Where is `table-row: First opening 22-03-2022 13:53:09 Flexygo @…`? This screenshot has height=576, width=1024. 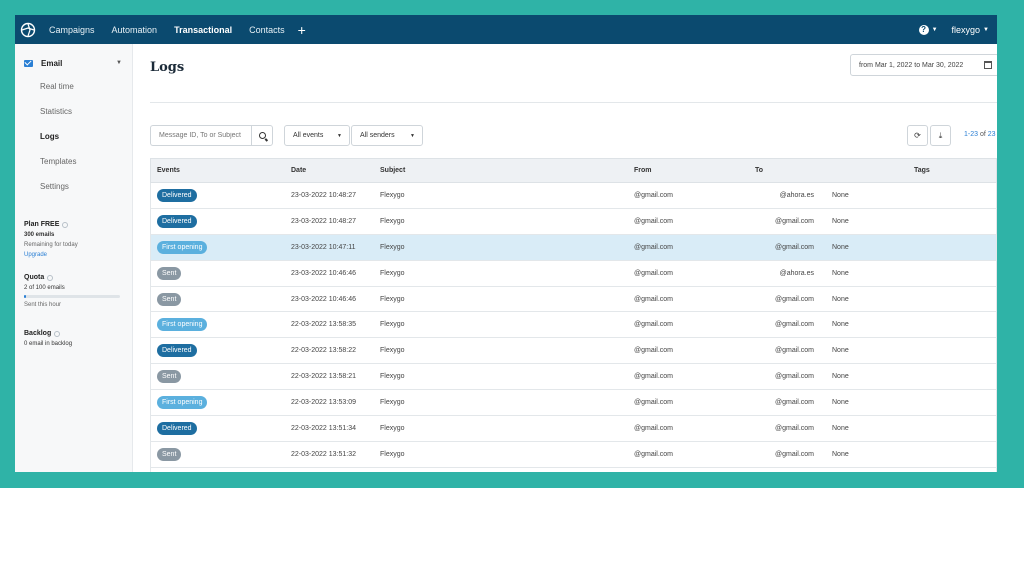 table-row: First opening 22-03-2022 13:53:09 Flexygo @… is located at coordinates (573, 403).